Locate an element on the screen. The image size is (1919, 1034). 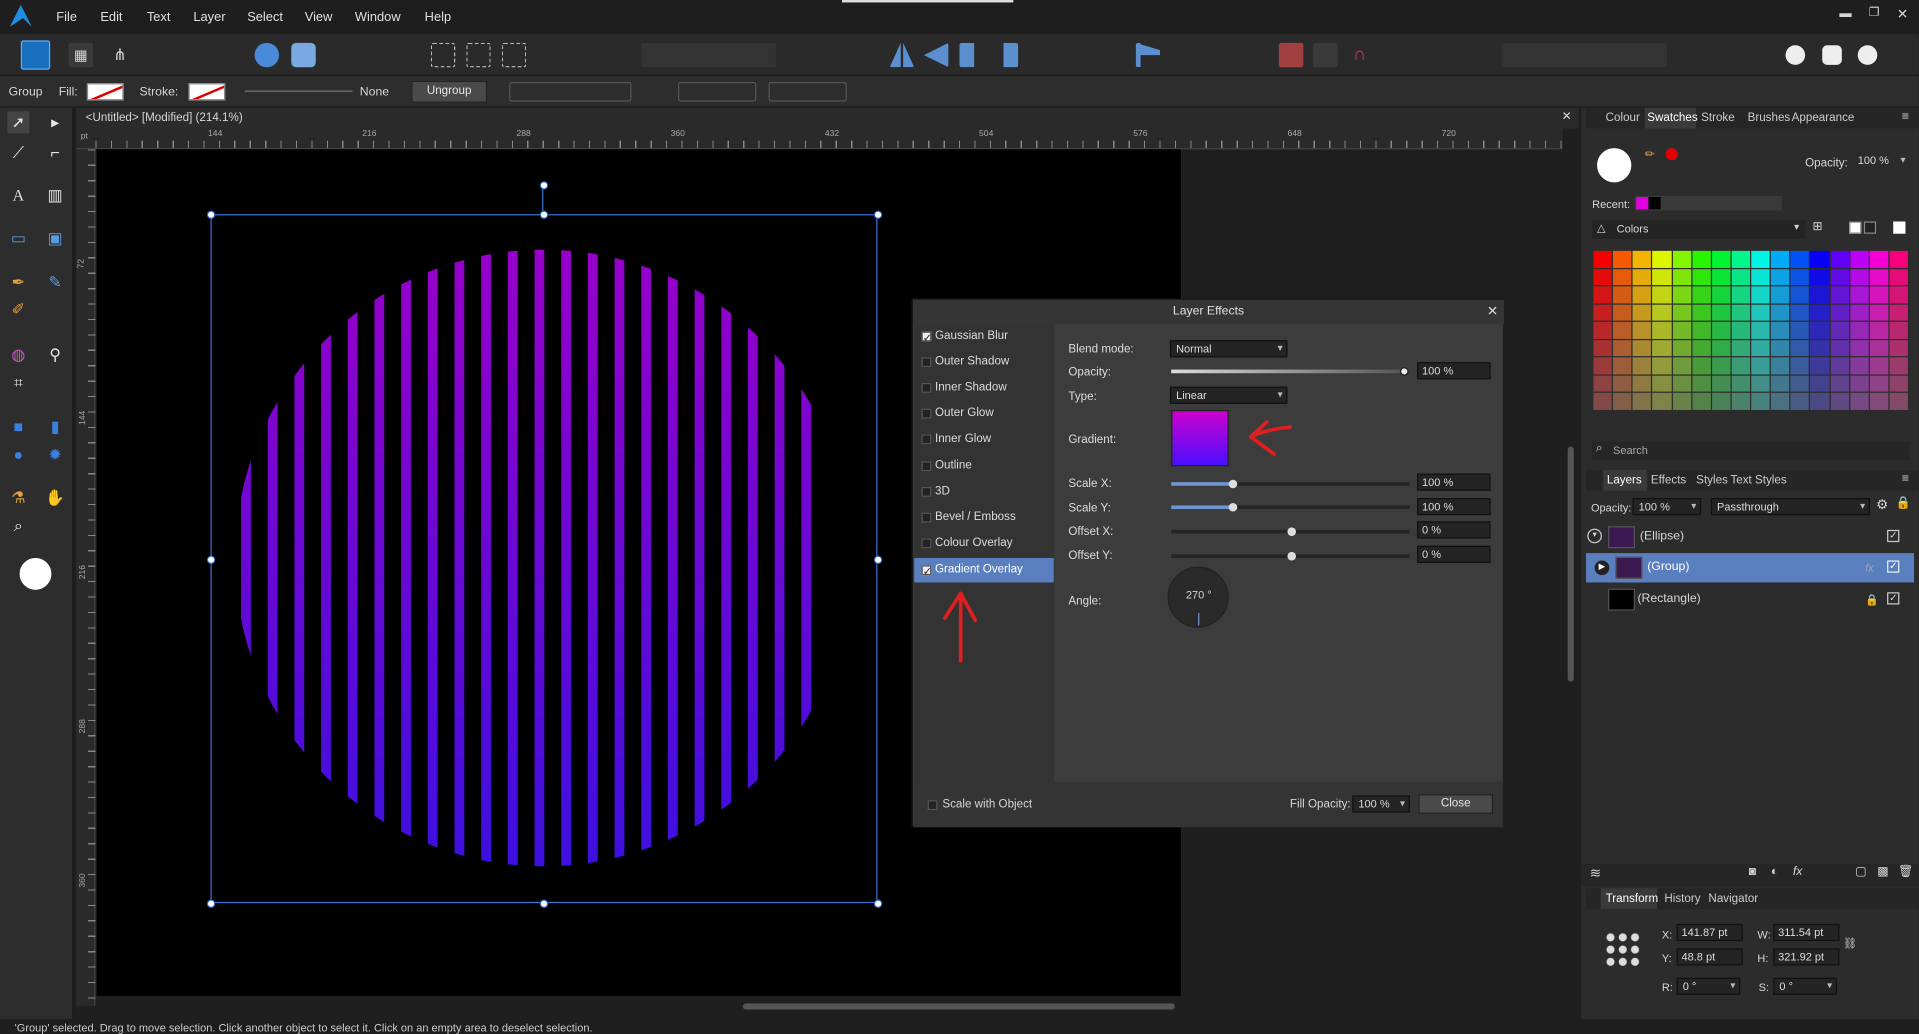
resize-handle-tr is located at coordinates (877, 214).